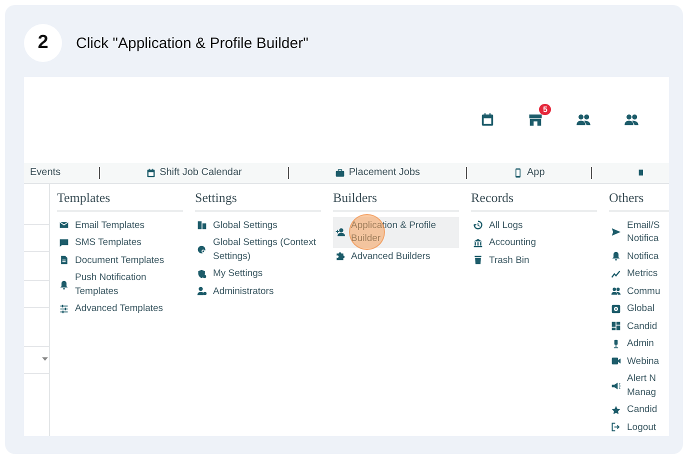  What do you see at coordinates (377, 172) in the screenshot?
I see `nav-link: Placement Jobs` at bounding box center [377, 172].